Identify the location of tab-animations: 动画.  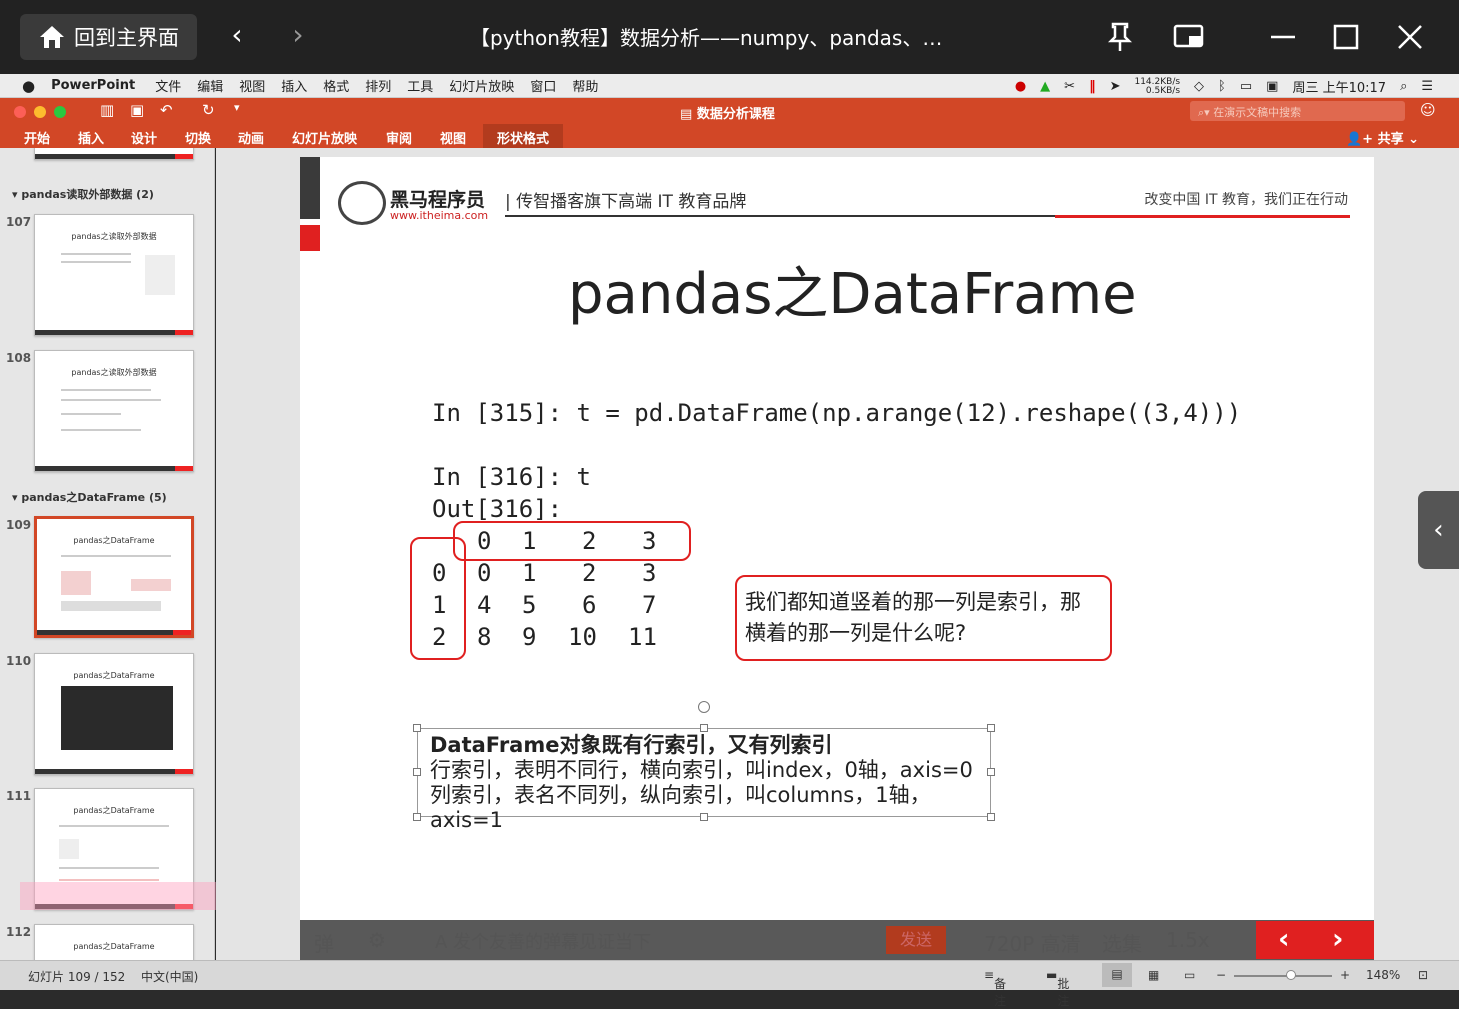
(251, 137).